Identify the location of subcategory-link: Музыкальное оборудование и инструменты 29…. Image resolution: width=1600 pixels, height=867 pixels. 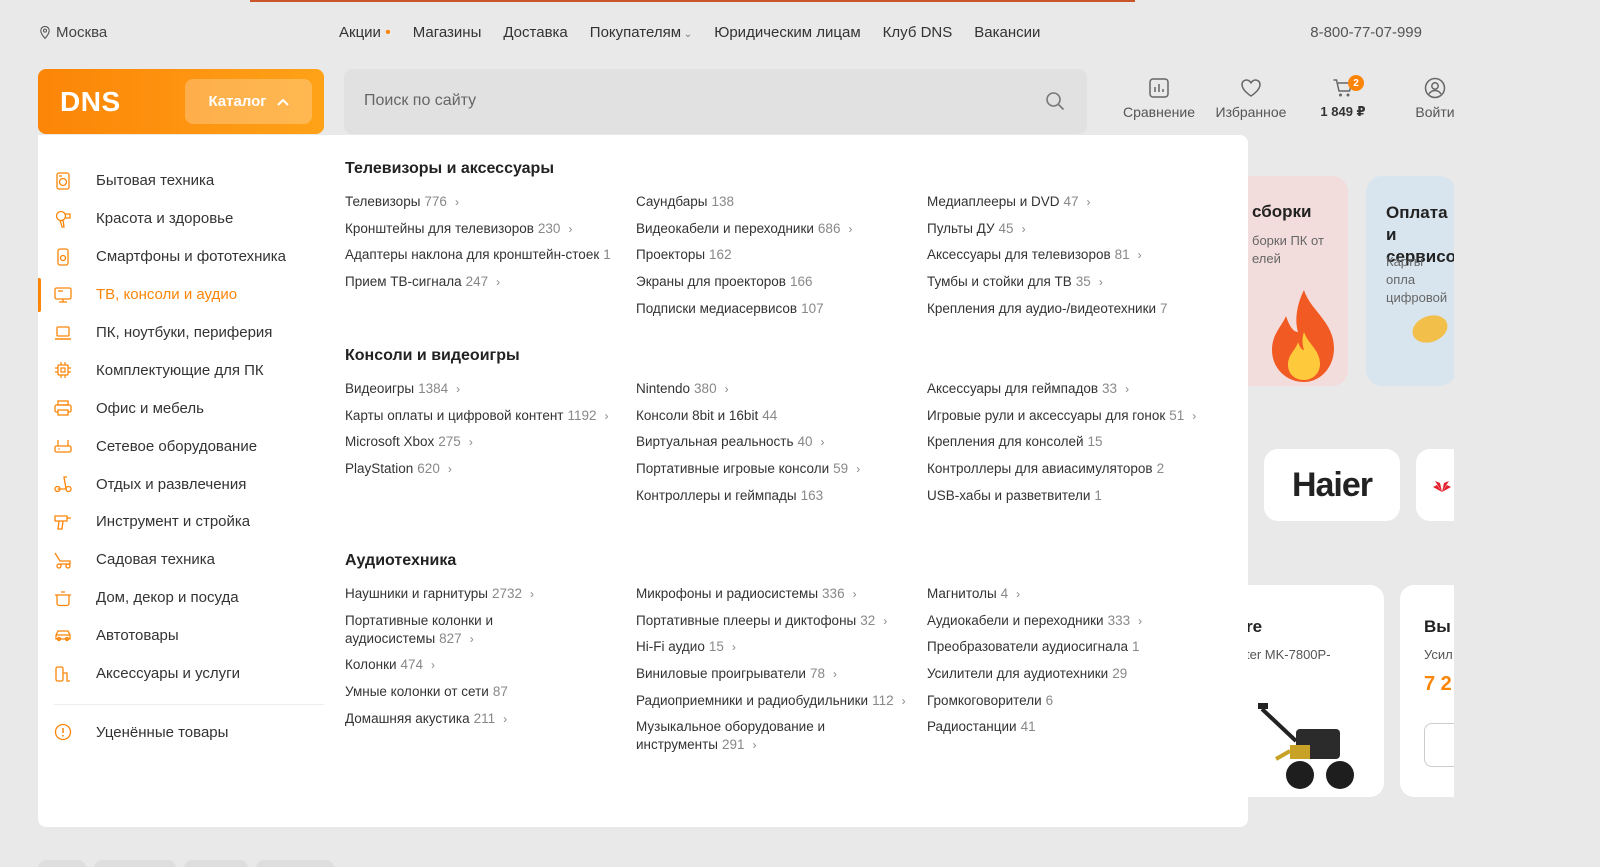
(771, 736).